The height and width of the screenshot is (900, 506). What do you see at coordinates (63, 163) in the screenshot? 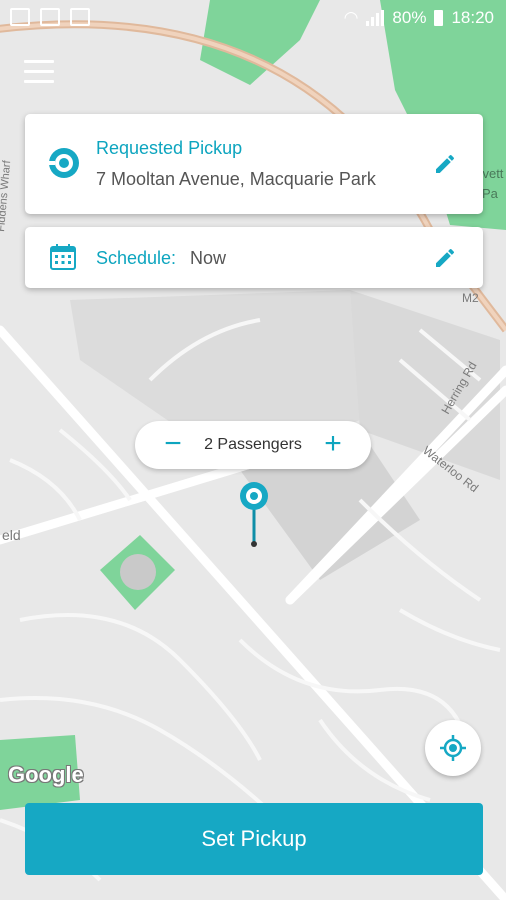
I see `pickup-location-icon` at bounding box center [63, 163].